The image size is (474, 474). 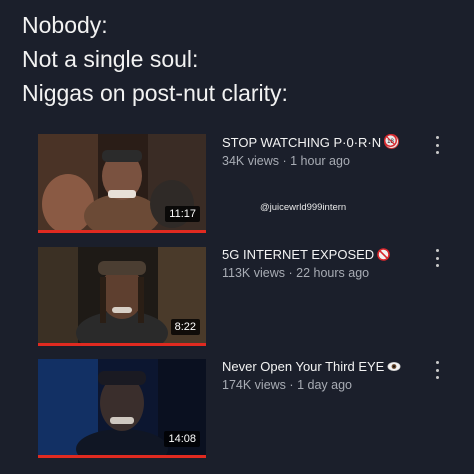 I want to click on view-count: 113K views, so click(x=253, y=273).